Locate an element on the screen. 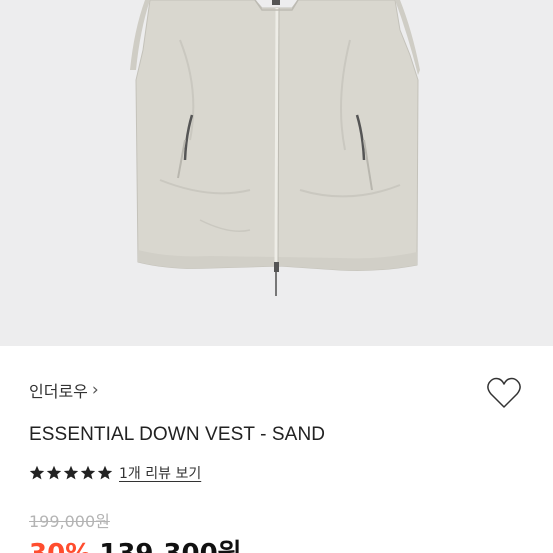  heart-outline-icon is located at coordinates (504, 392).